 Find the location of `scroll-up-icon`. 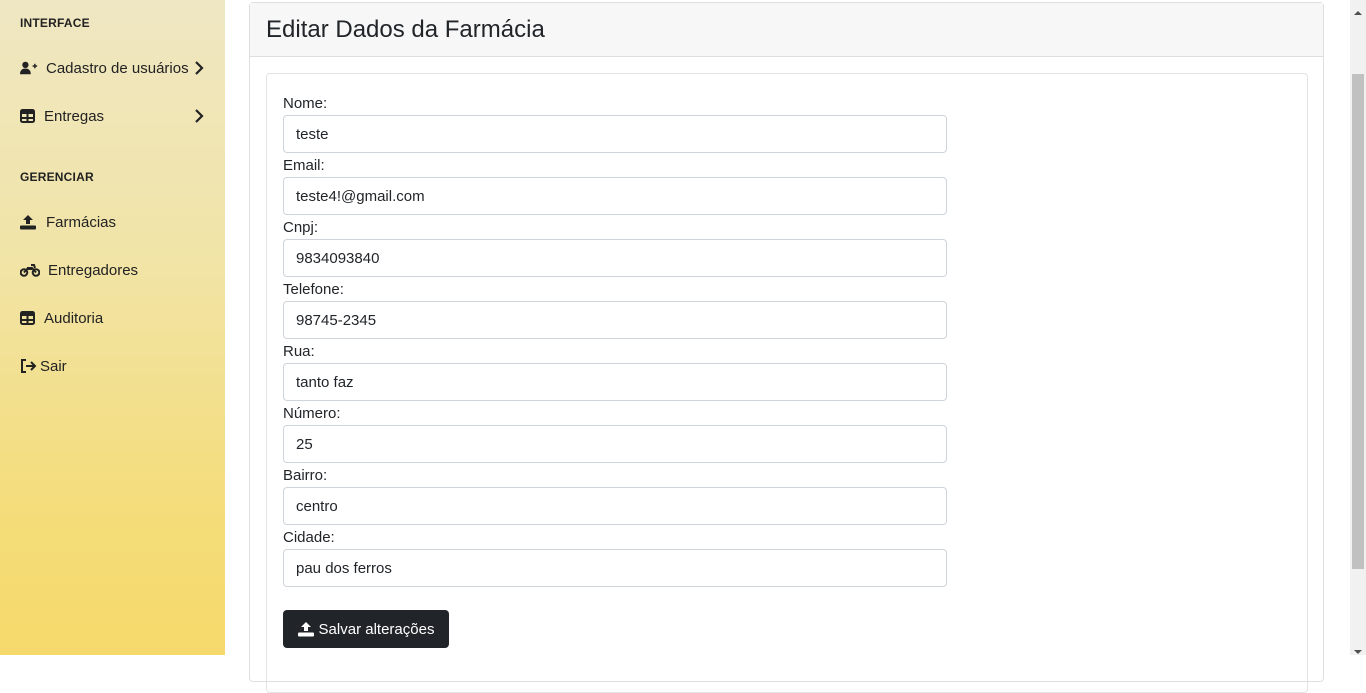

scroll-up-icon is located at coordinates (1358, 9).